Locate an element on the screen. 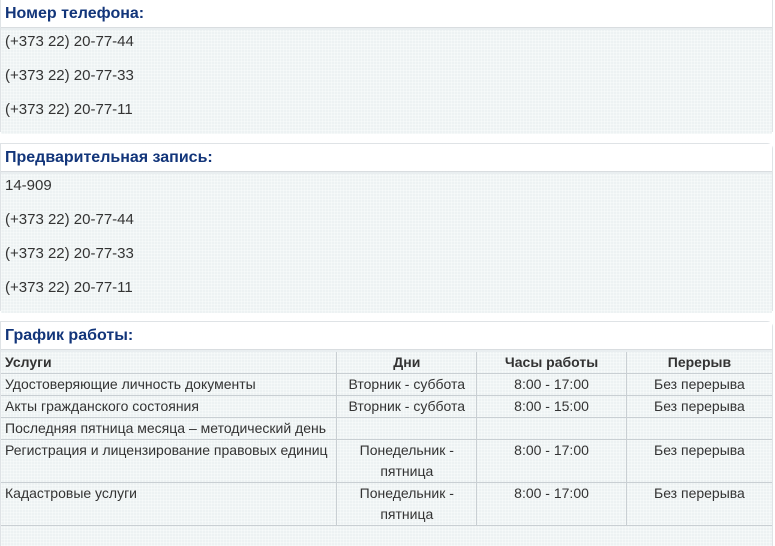 This screenshot has width=775, height=546. booking-number: (+373 22) 20-77-11 is located at coordinates (69, 287).